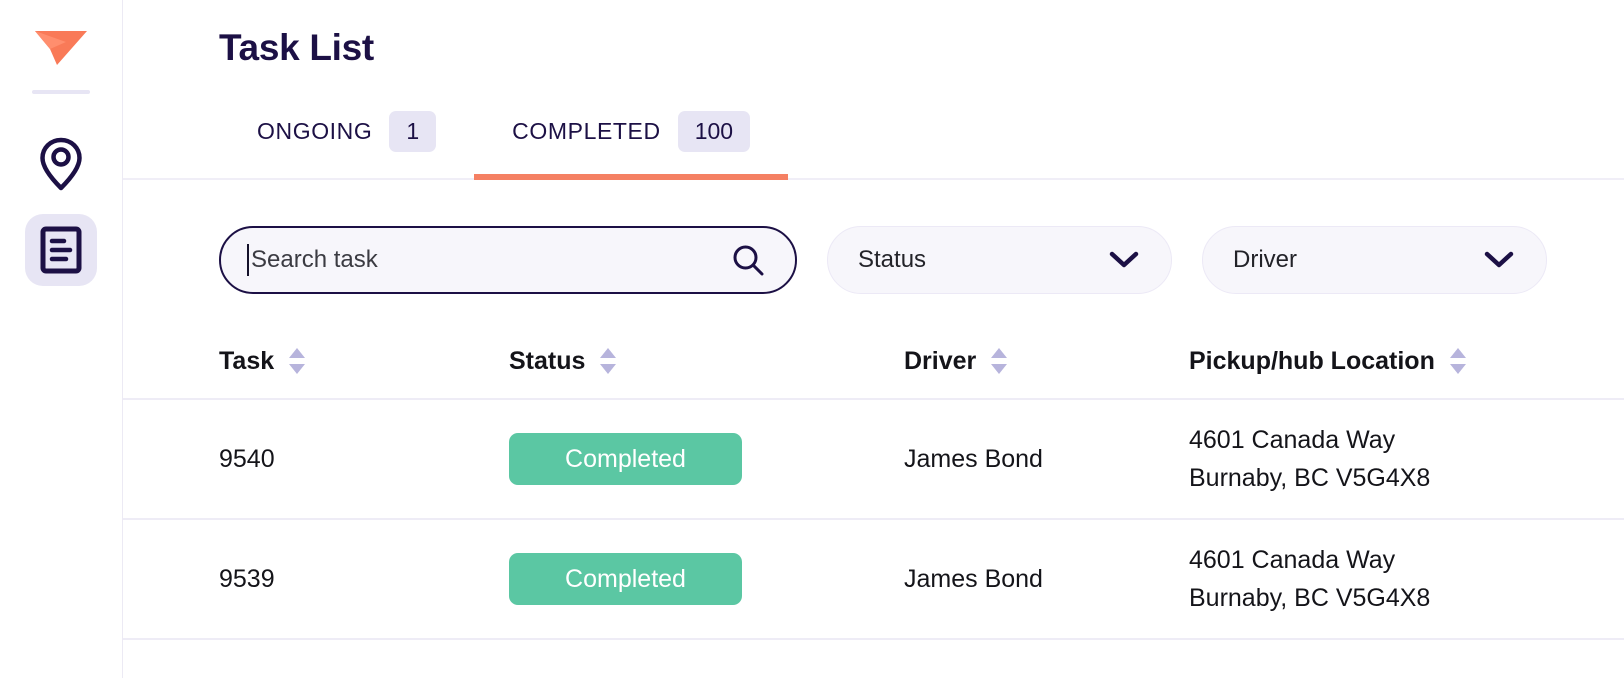  I want to click on cell-task-id: 9539, so click(247, 579).